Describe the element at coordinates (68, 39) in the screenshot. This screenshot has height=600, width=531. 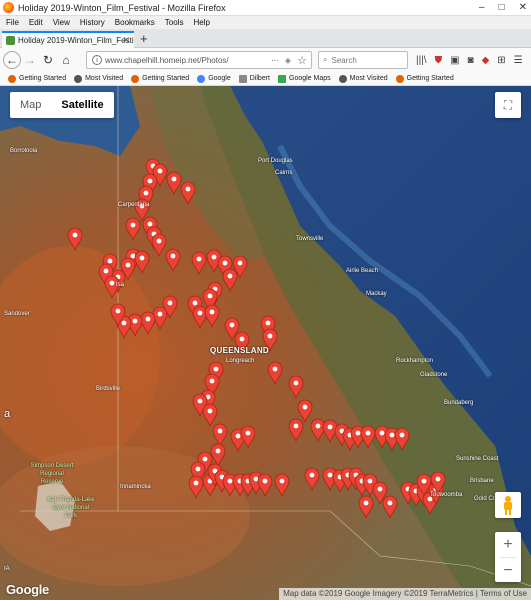
I see `tab-active: Holiday 2019-Winton_Film_Festi ✕` at that location.